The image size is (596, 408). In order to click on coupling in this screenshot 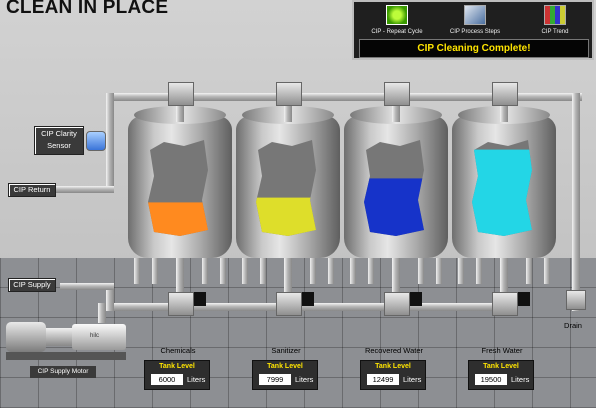, I will do `click(59, 337)`.